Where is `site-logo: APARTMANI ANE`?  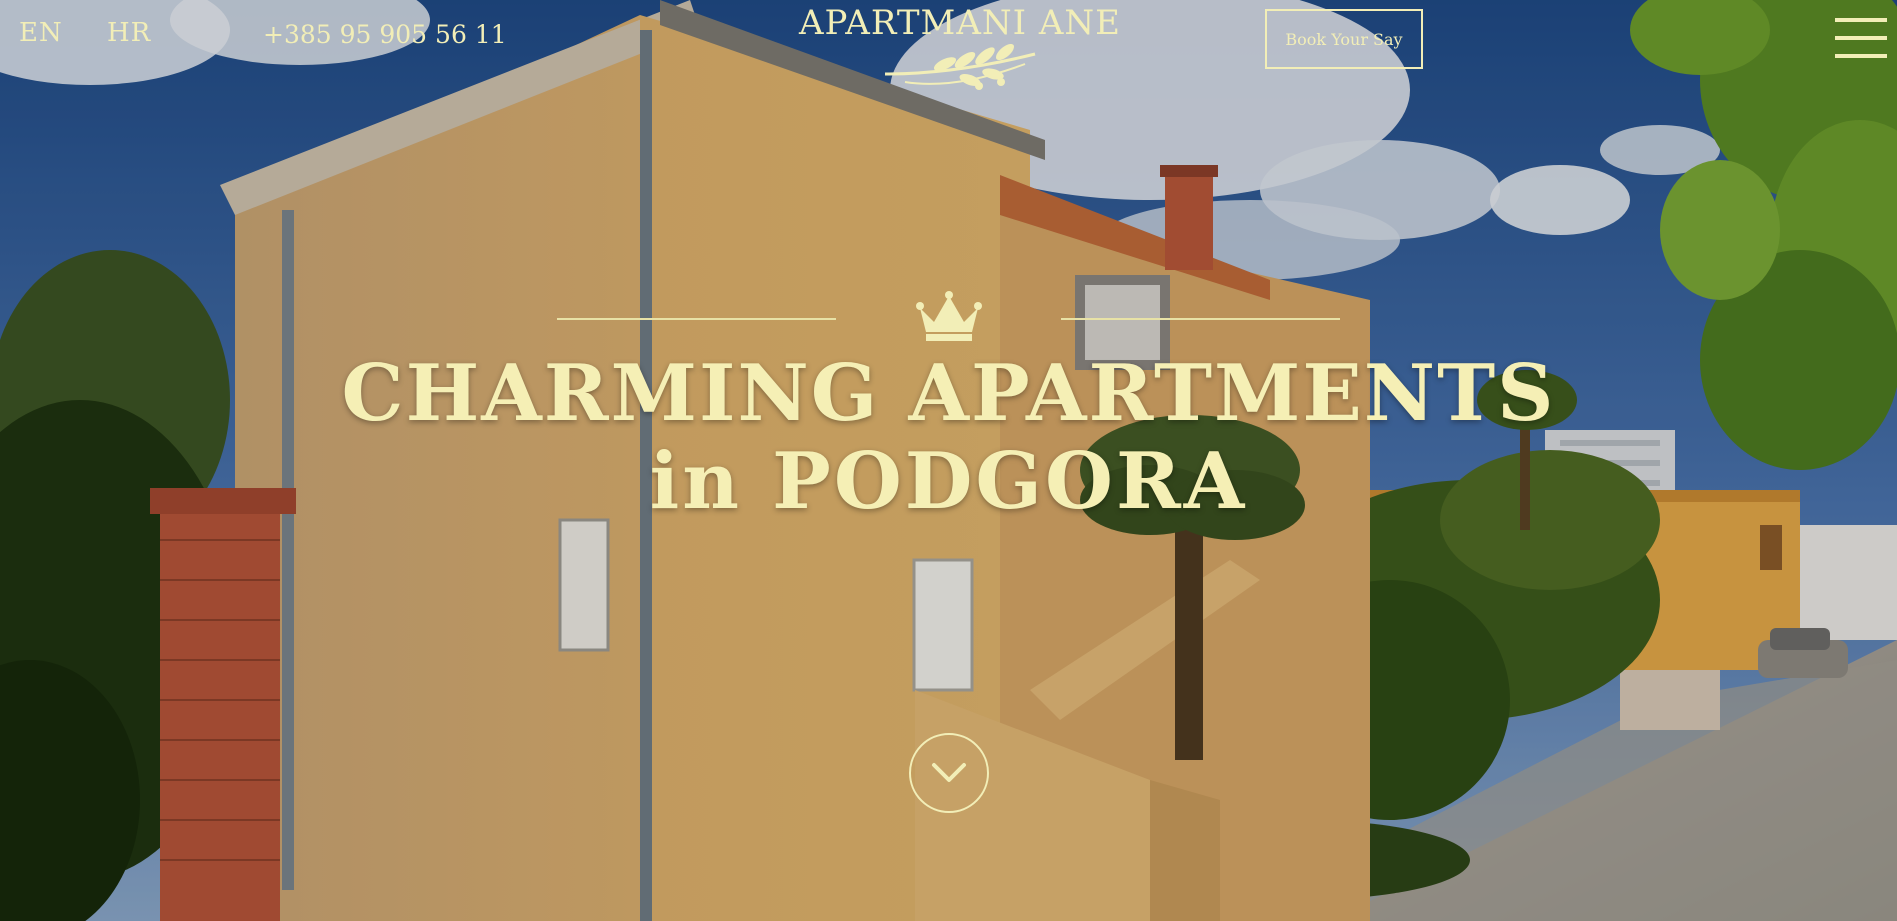
site-logo: APARTMANI ANE is located at coordinates (960, 48).